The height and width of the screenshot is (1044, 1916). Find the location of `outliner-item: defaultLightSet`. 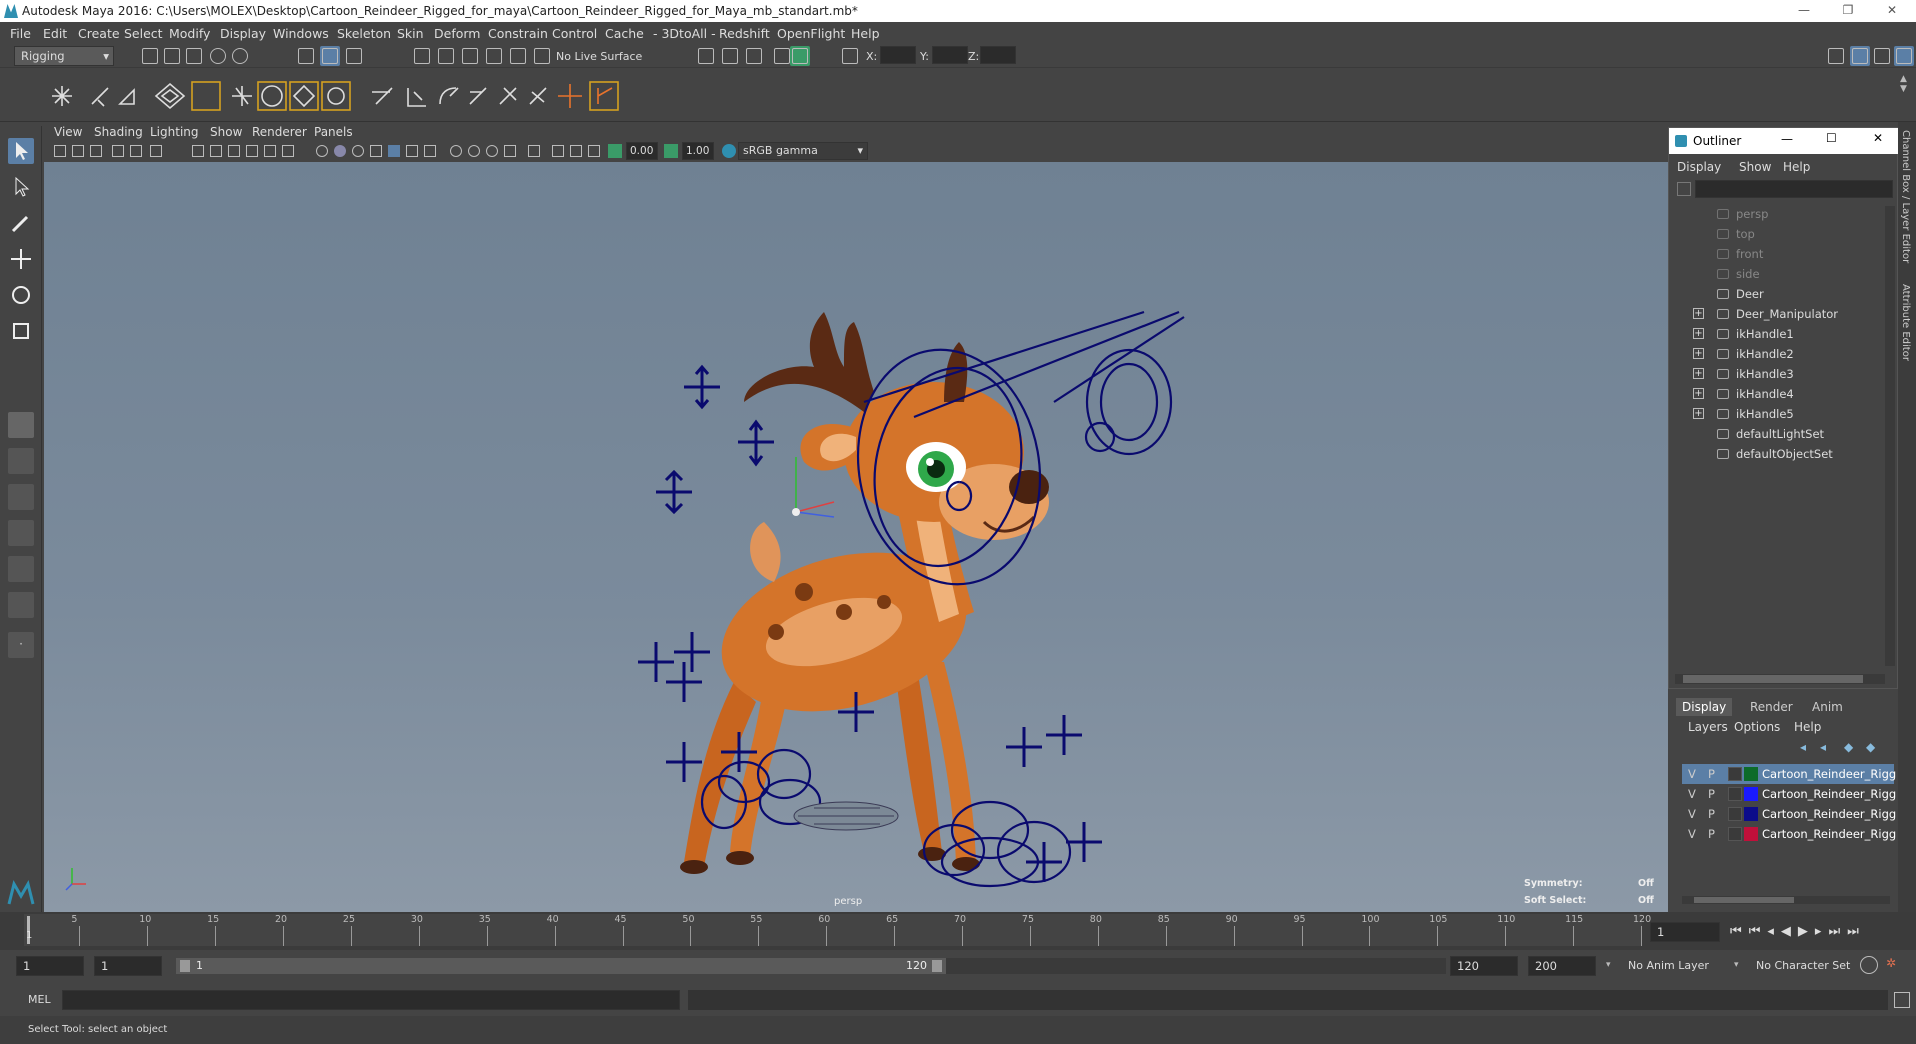

outliner-item: defaultLightSet is located at coordinates (1774, 434).